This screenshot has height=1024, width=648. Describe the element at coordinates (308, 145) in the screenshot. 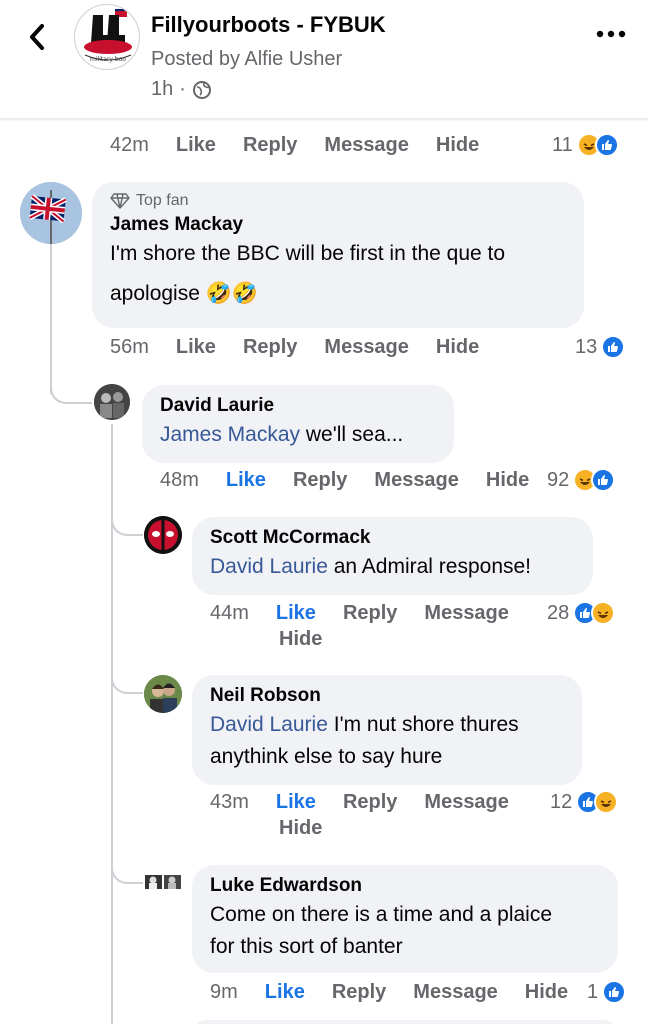

I see `comment-actions: 42m Like Reply Message Hide` at that location.